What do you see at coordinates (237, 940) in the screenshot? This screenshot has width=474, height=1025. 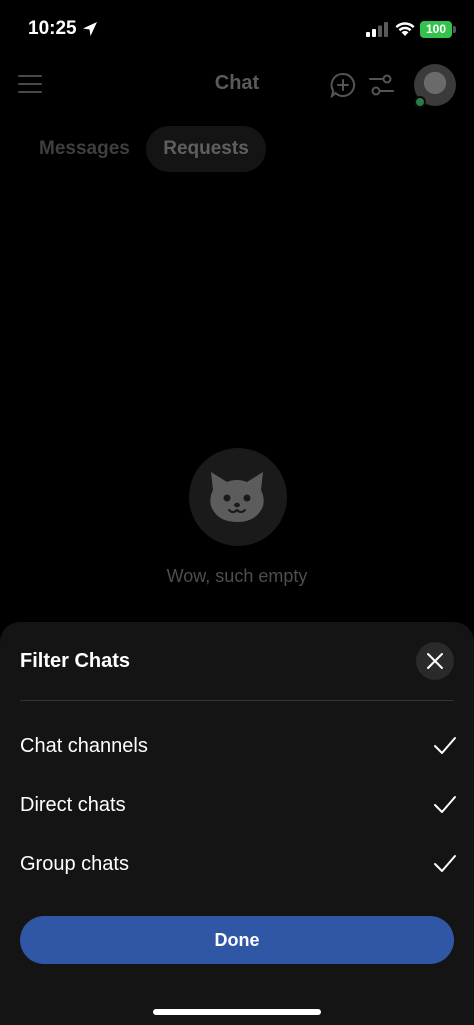 I see `done-button: Done` at bounding box center [237, 940].